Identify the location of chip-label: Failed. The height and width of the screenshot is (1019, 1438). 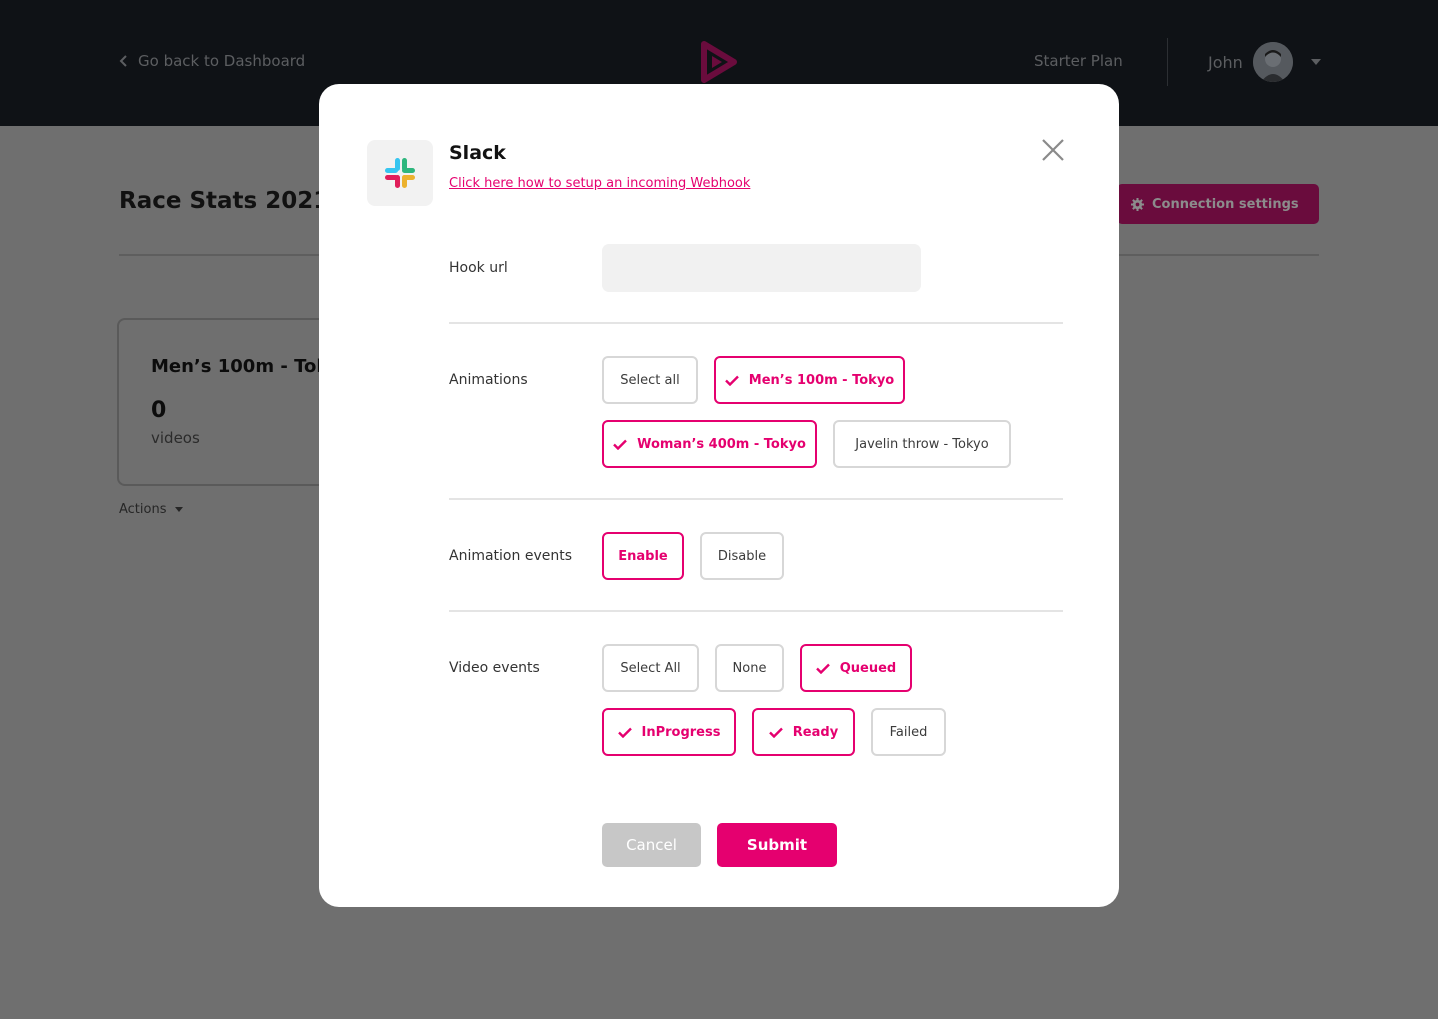
(908, 732).